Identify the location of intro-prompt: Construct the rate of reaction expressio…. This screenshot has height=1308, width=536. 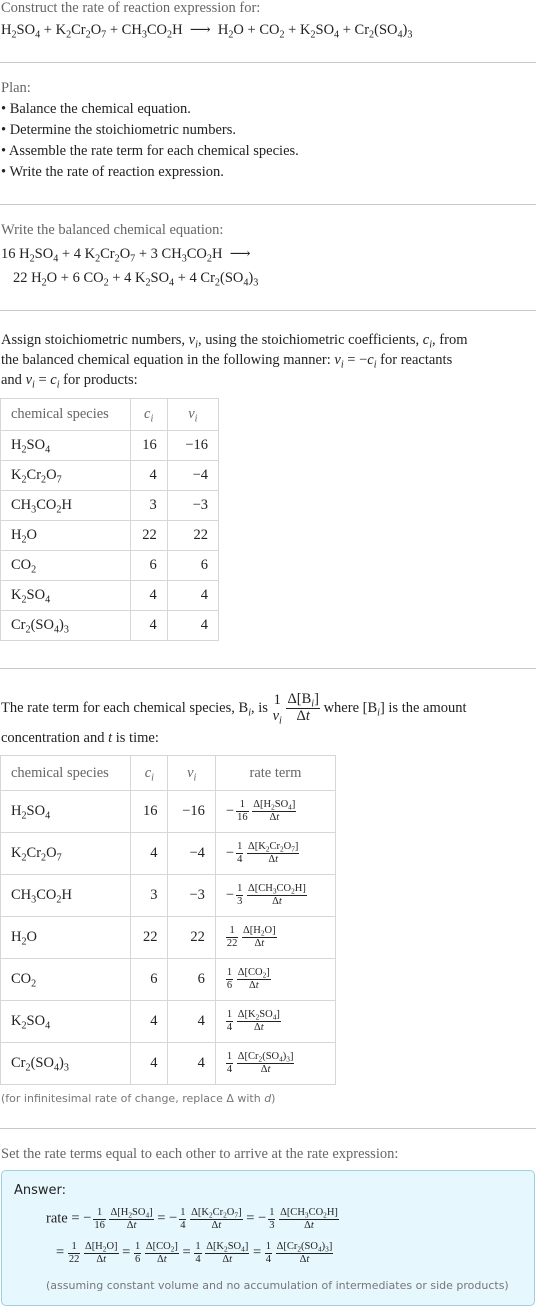
(131, 8).